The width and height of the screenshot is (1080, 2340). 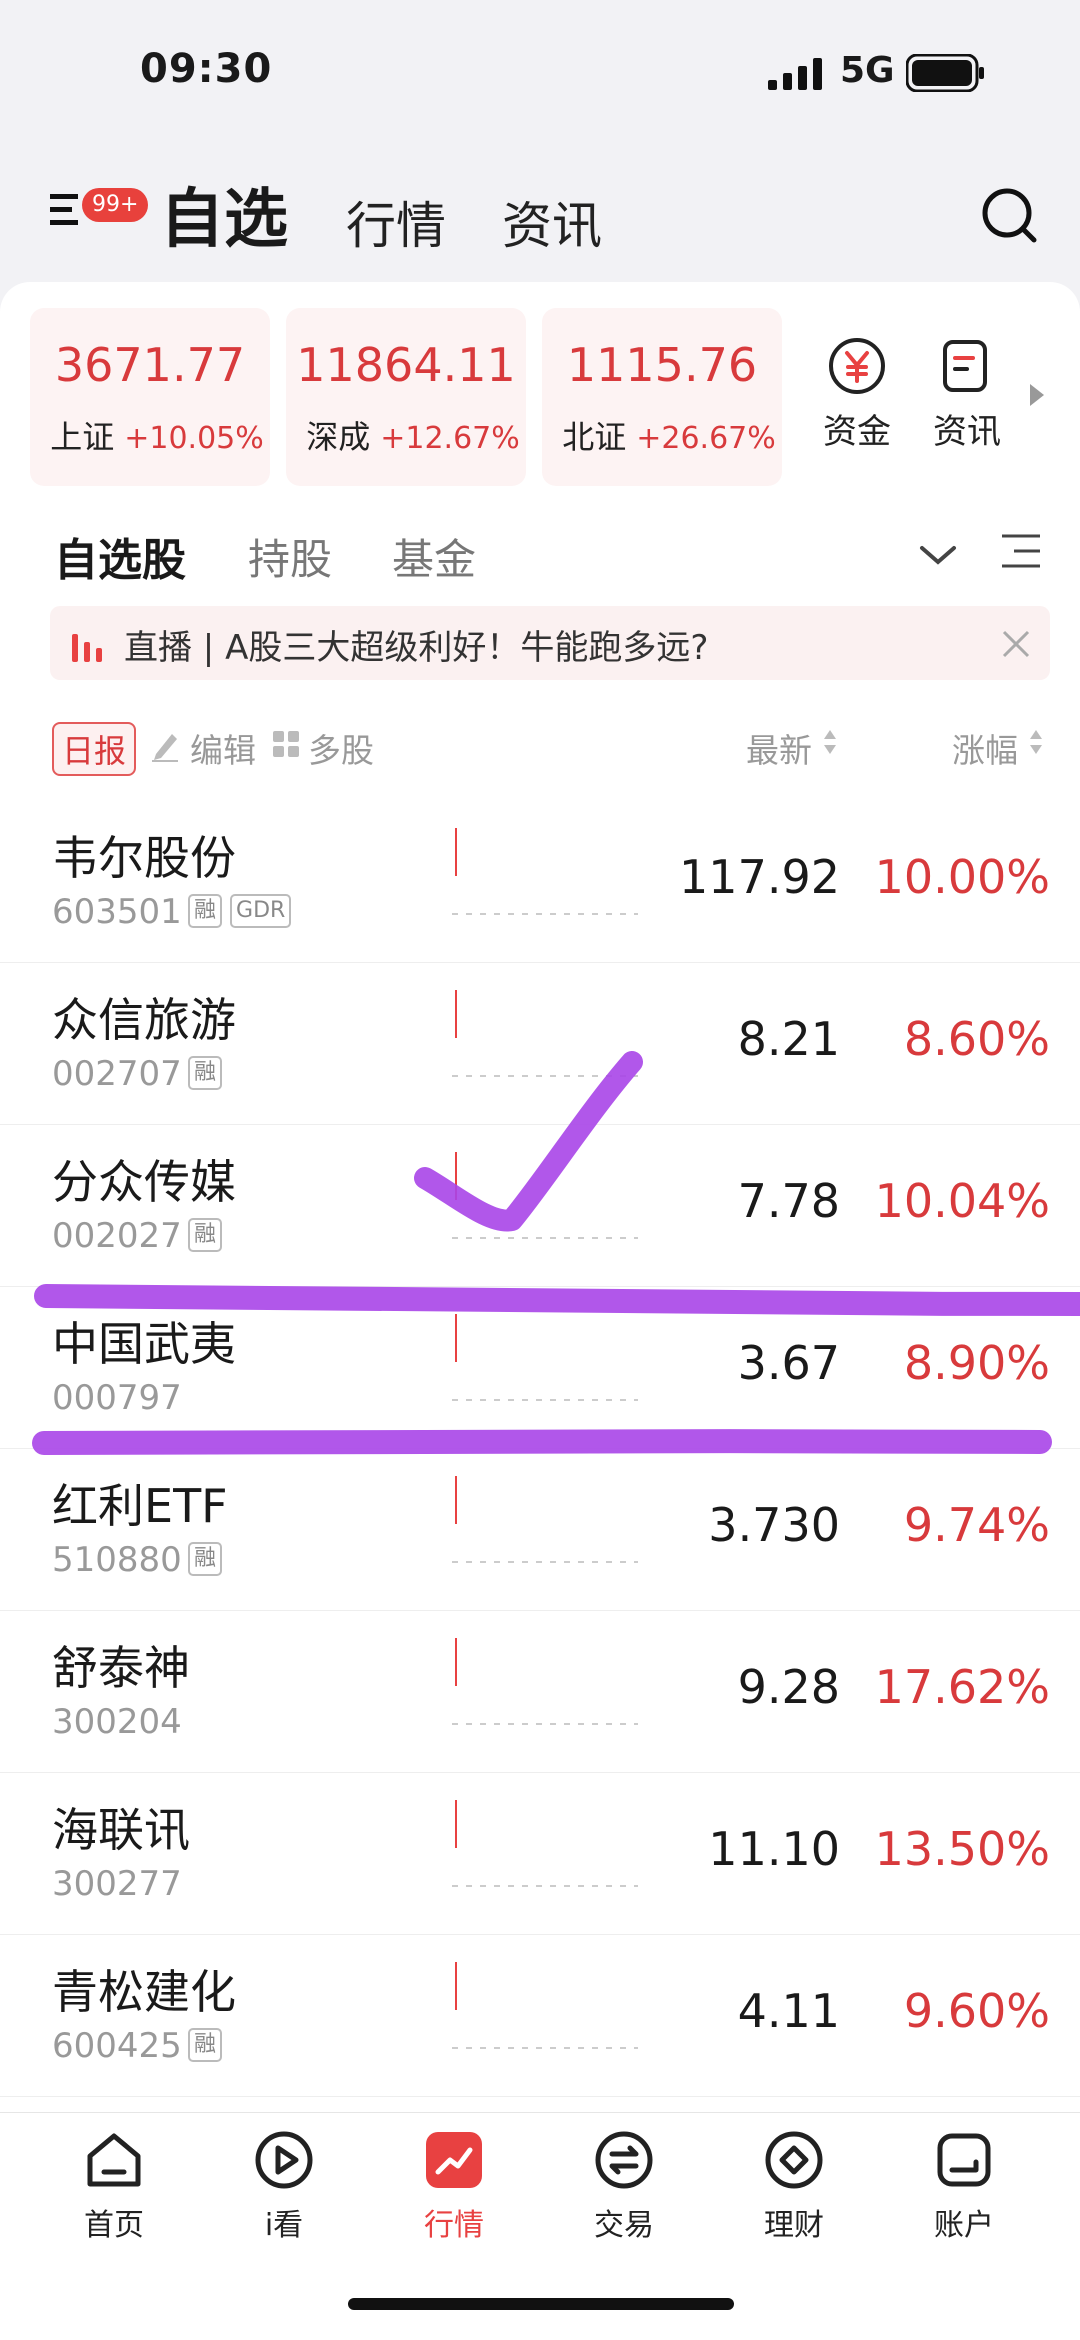 What do you see at coordinates (774, 1525) in the screenshot?
I see `stock-price: 3.730` at bounding box center [774, 1525].